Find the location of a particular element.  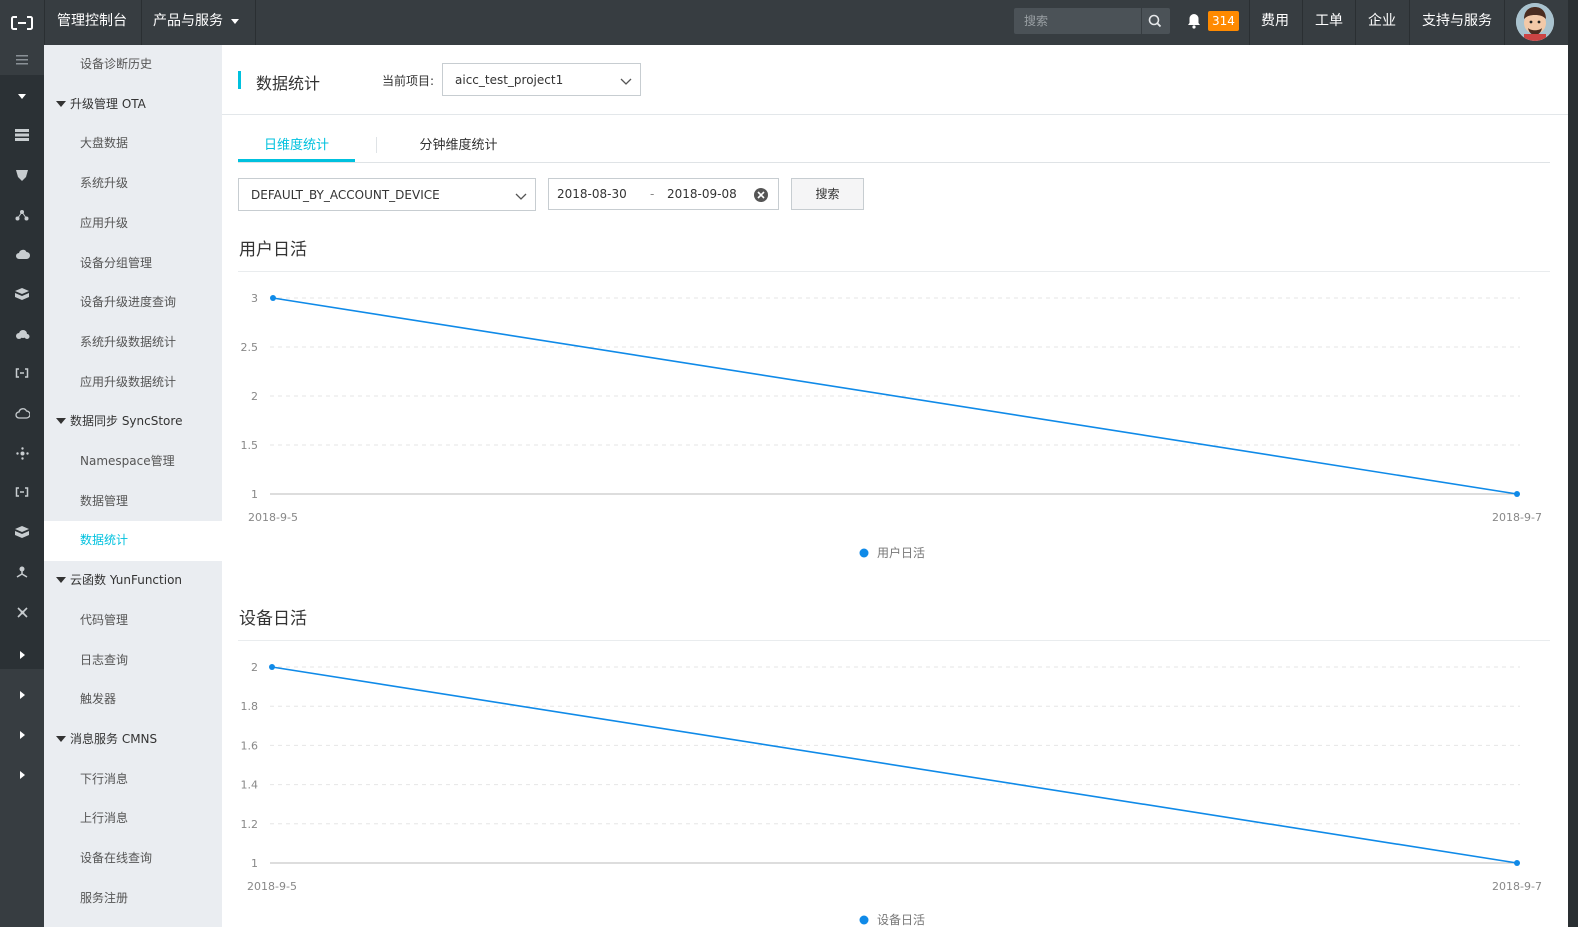

sidebar-item: 下行消息 is located at coordinates (133, 780).